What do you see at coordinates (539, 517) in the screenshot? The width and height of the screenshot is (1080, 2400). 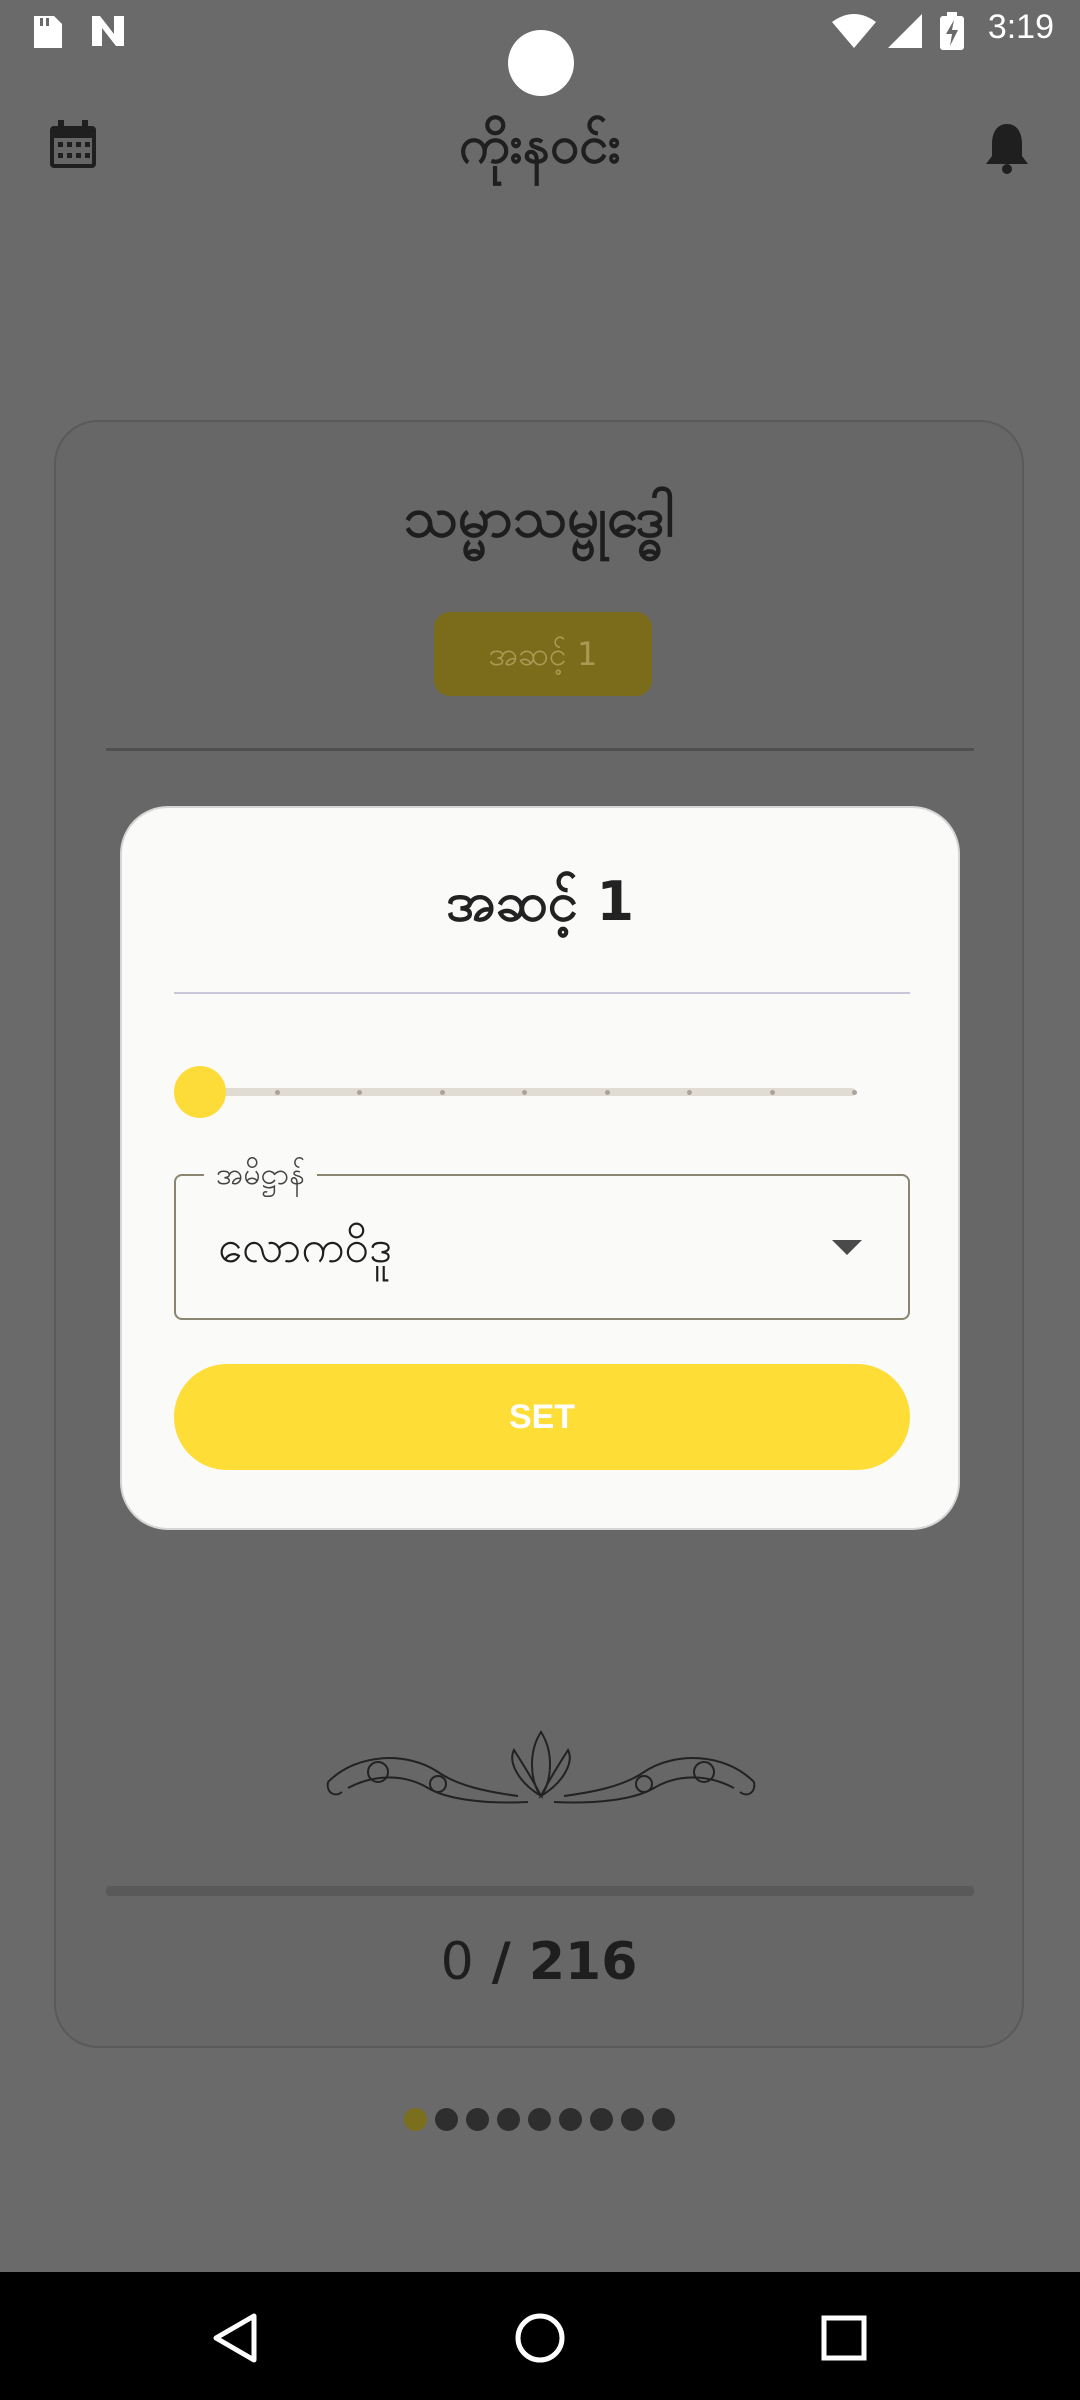 I see `card-title: သမ္မာသမ္ဗုဒ္ဓေါ` at bounding box center [539, 517].